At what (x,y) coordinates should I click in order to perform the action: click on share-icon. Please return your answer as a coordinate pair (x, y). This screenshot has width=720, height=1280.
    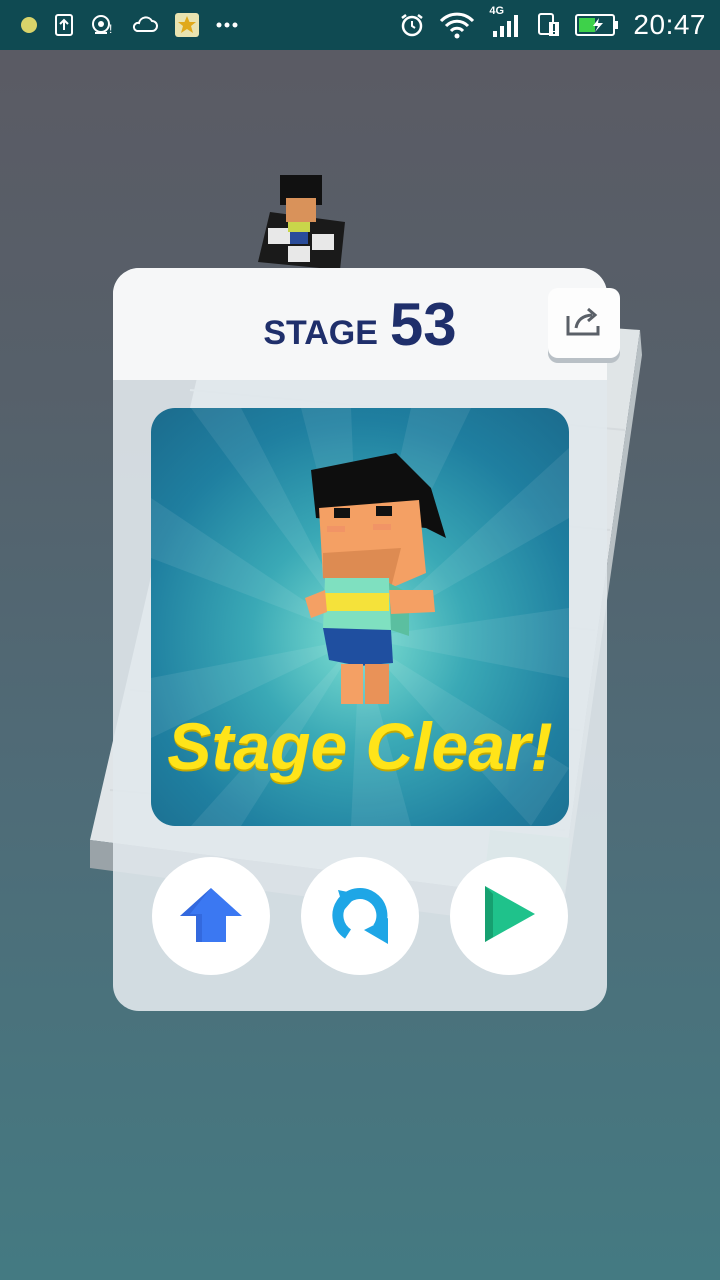
    Looking at the image, I should click on (584, 323).